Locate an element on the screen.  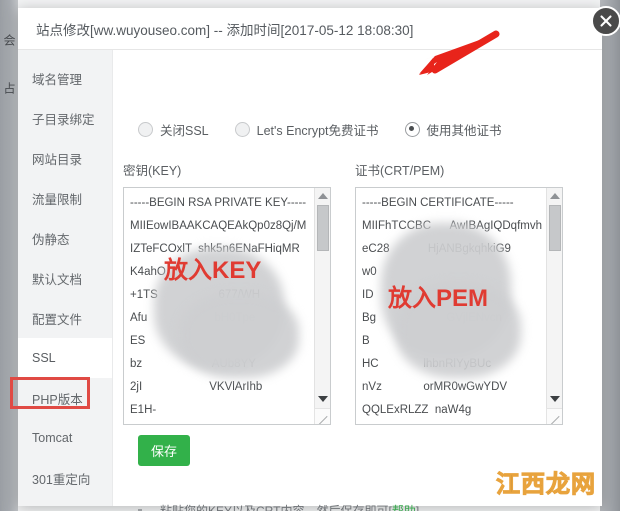
hint-row: 粘贴您的KEY以及CRT内容，然后保存即可[帮助]。 is located at coordinates (284, 506).